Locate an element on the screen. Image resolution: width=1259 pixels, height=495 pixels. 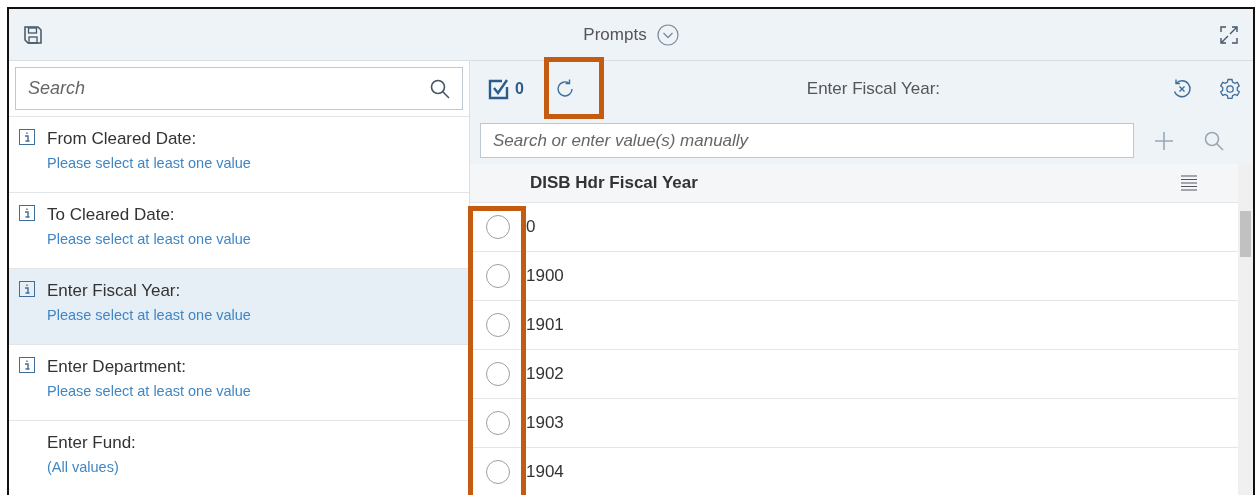
add-button is located at coordinates (1164, 140).